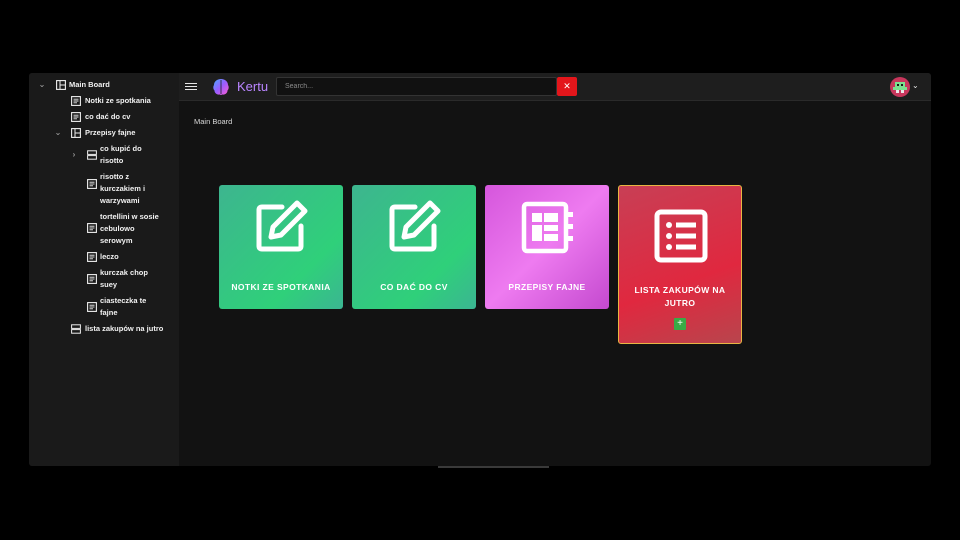 Image resolution: width=960 pixels, height=540 pixels. Describe the element at coordinates (680, 264) in the screenshot. I see `board-card-lista-zakupow: LISTA ZAKUPÓW NA JUTRO +` at that location.